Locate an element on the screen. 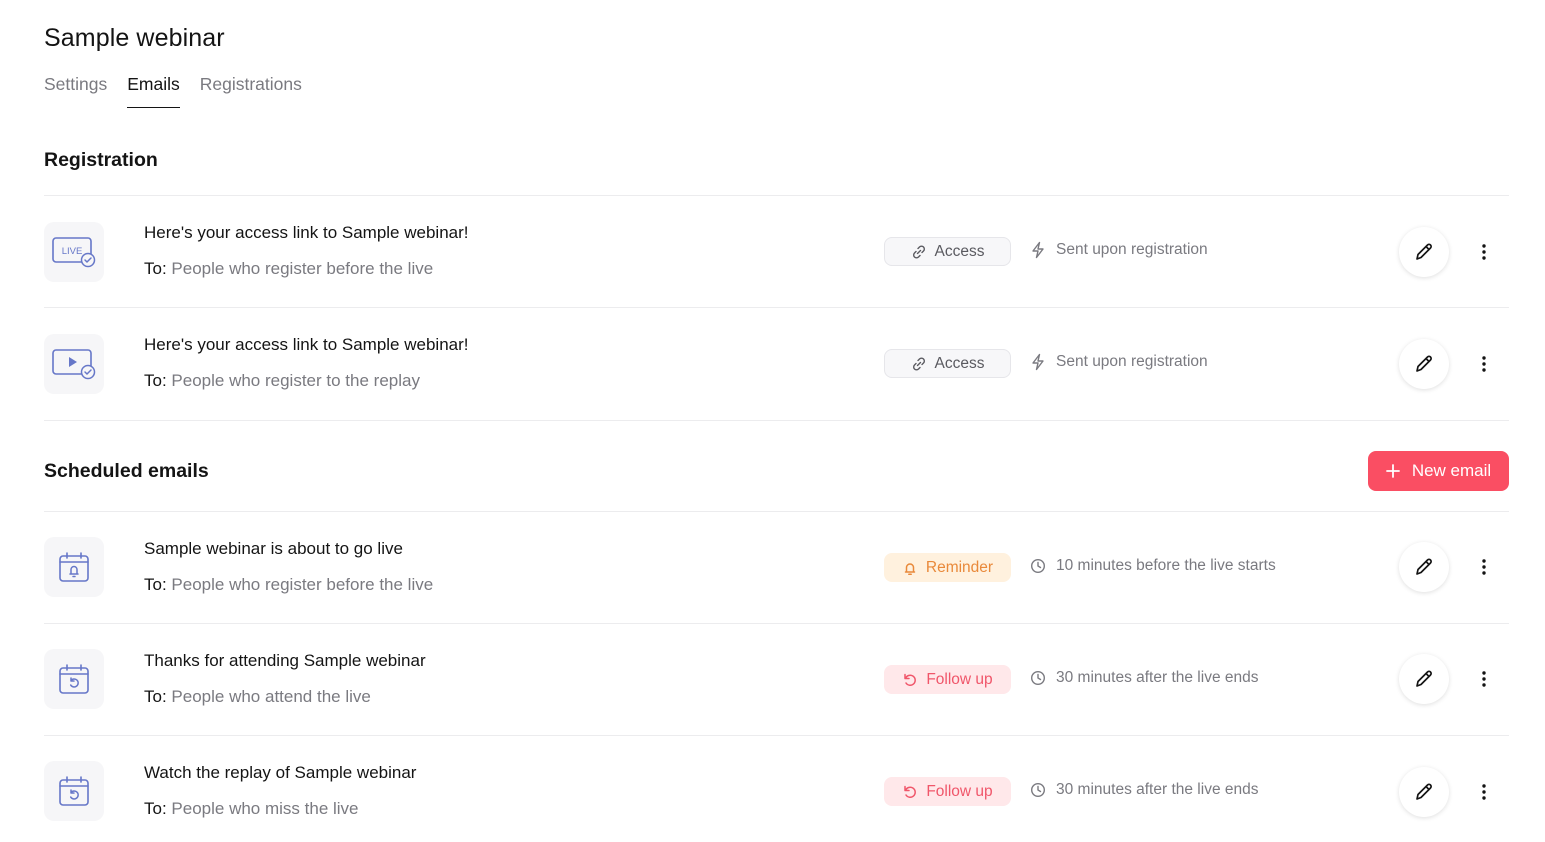 The height and width of the screenshot is (842, 1545). tab-bar: Settings Emails Registrations is located at coordinates (173, 91).